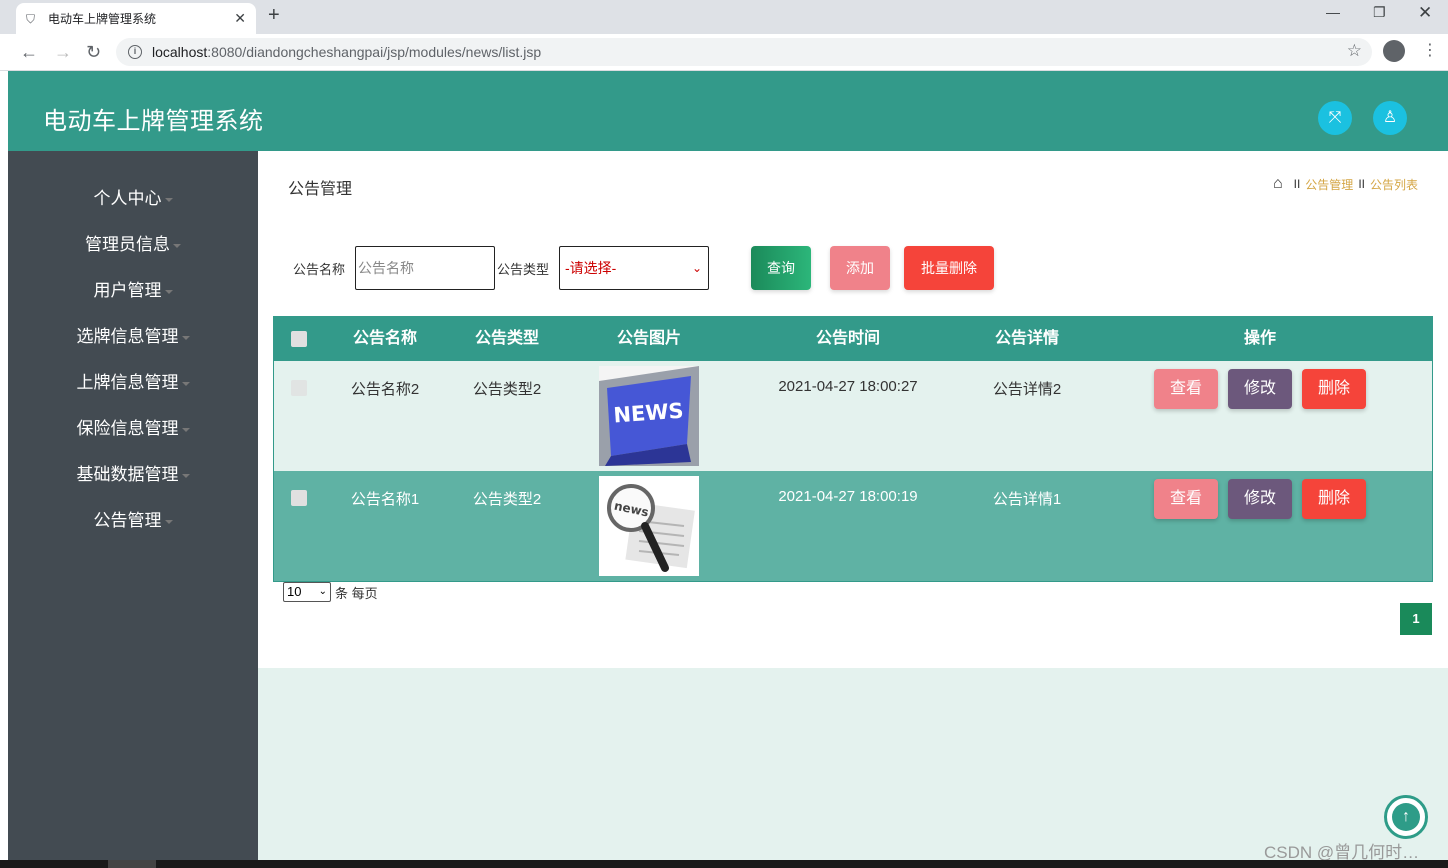 This screenshot has width=1448, height=868. What do you see at coordinates (591, 268) in the screenshot?
I see `type-select-value: -请选择-` at bounding box center [591, 268].